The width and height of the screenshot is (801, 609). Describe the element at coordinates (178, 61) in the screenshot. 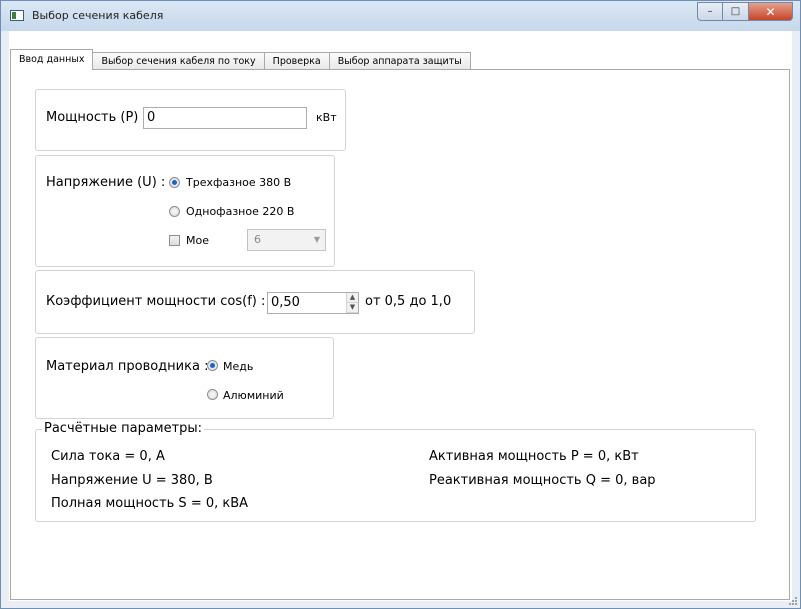

I see `tab-cable-by-current: Выбор сечения кабеля по току` at that location.